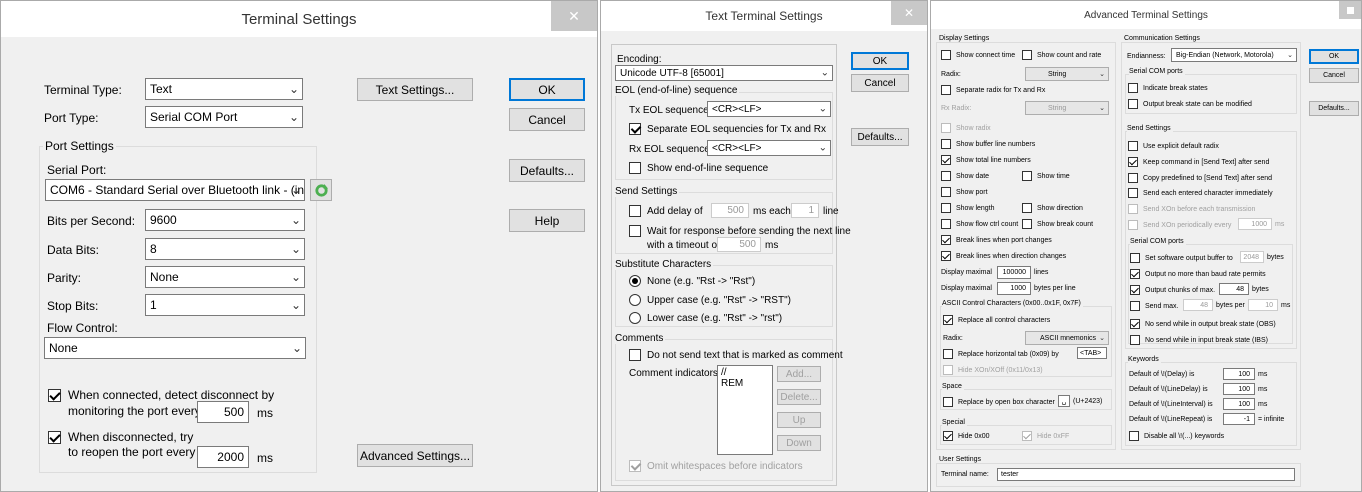 This screenshot has width=1362, height=492. What do you see at coordinates (745, 410) in the screenshot?
I see `comment-indicators-list: // REM` at bounding box center [745, 410].